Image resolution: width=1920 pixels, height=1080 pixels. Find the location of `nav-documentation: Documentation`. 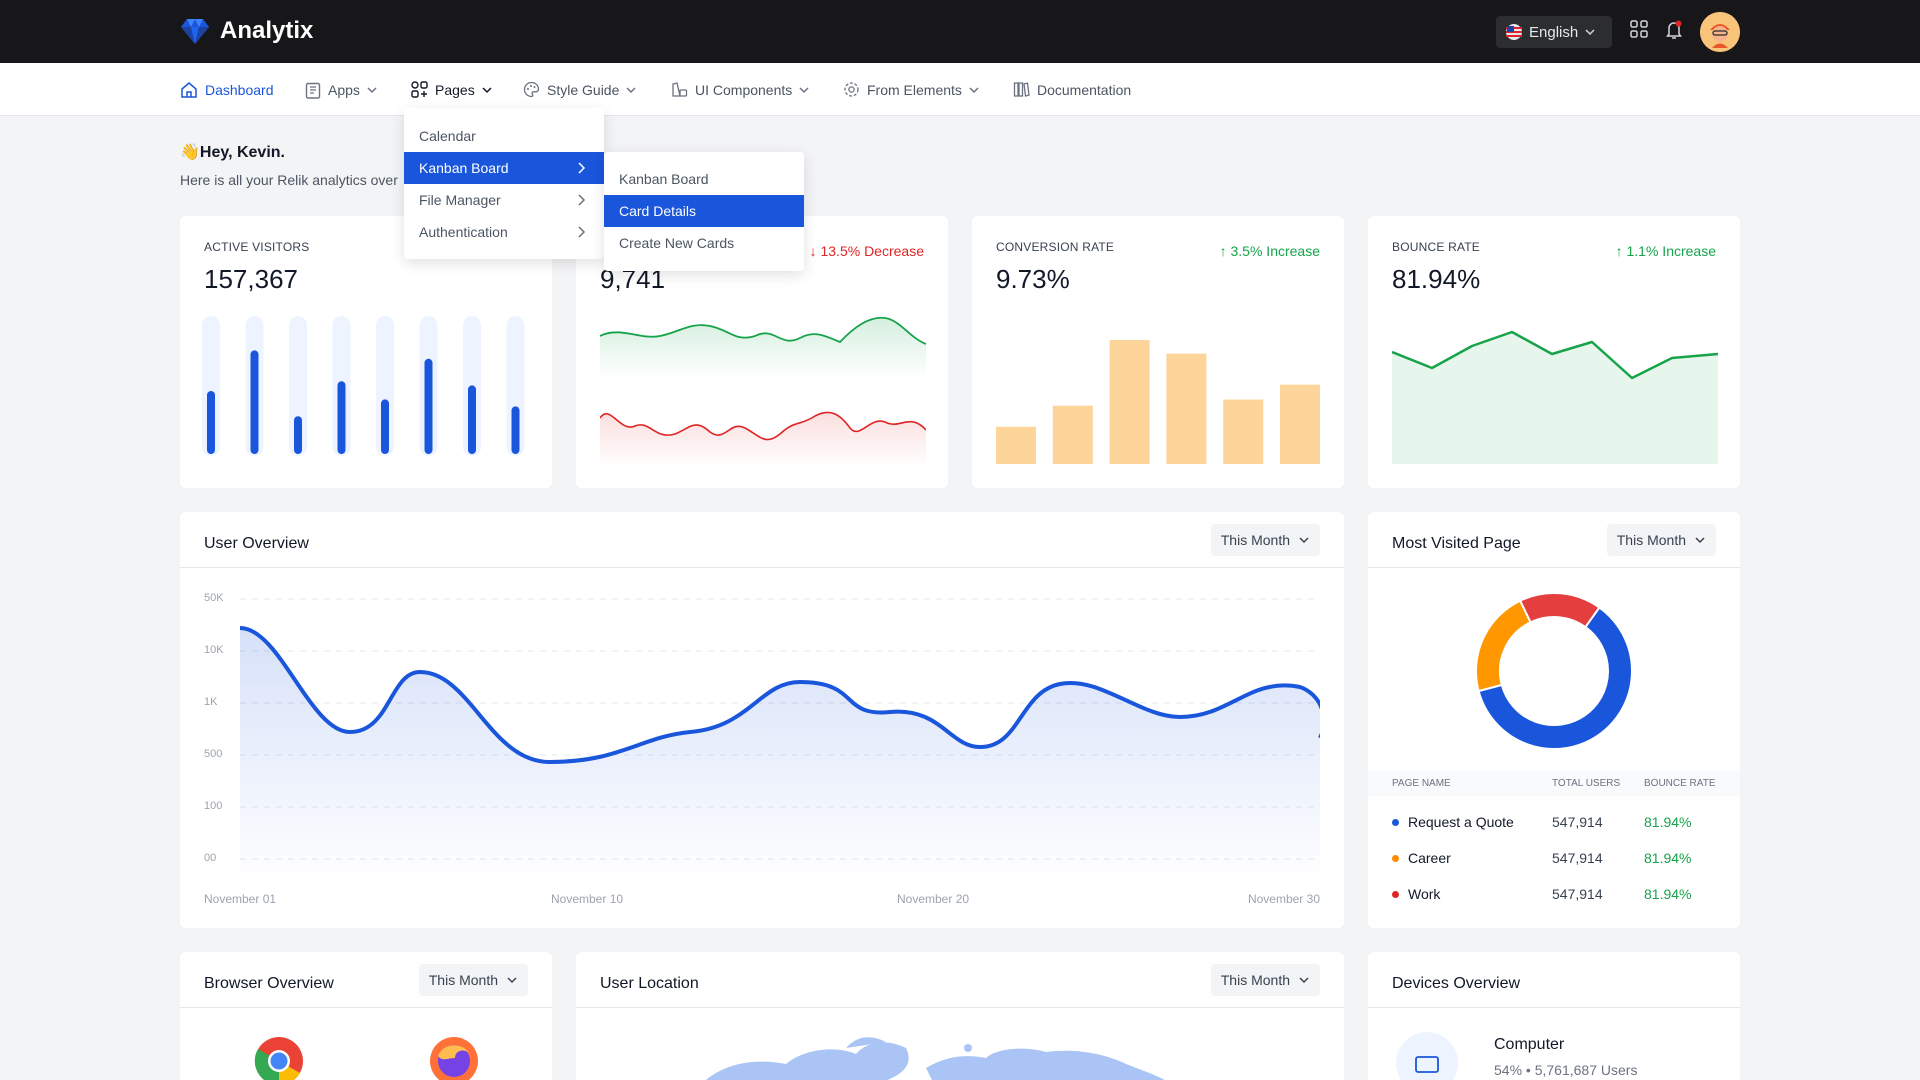

nav-documentation: Documentation is located at coordinates (1072, 89).